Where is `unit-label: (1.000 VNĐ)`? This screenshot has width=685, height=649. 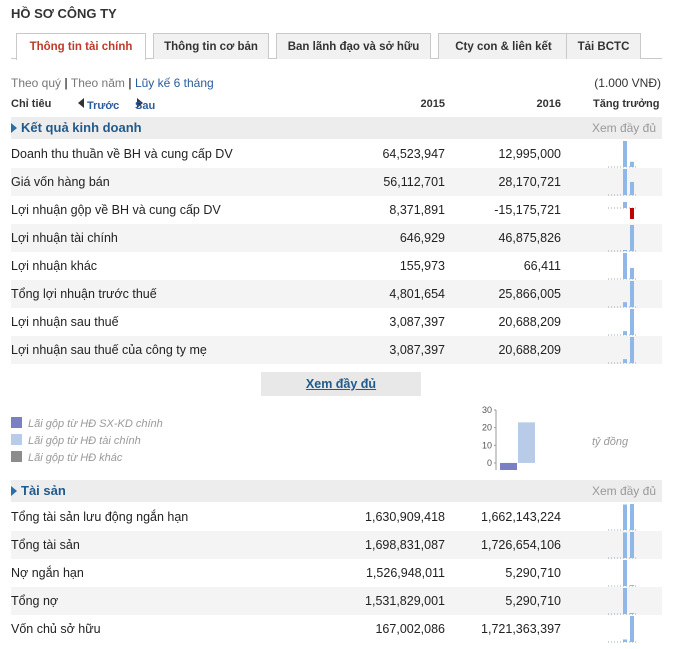
unit-label: (1.000 VNĐ) is located at coordinates (627, 83).